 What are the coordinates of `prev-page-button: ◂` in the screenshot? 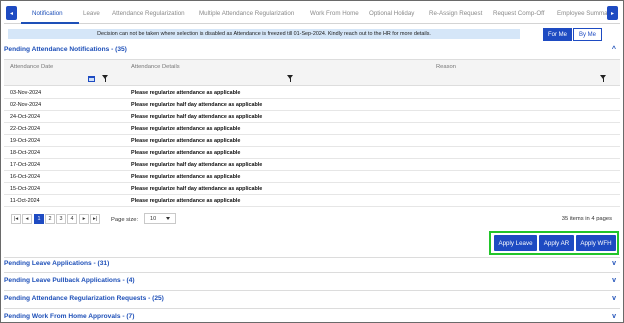 It's located at (27, 219).